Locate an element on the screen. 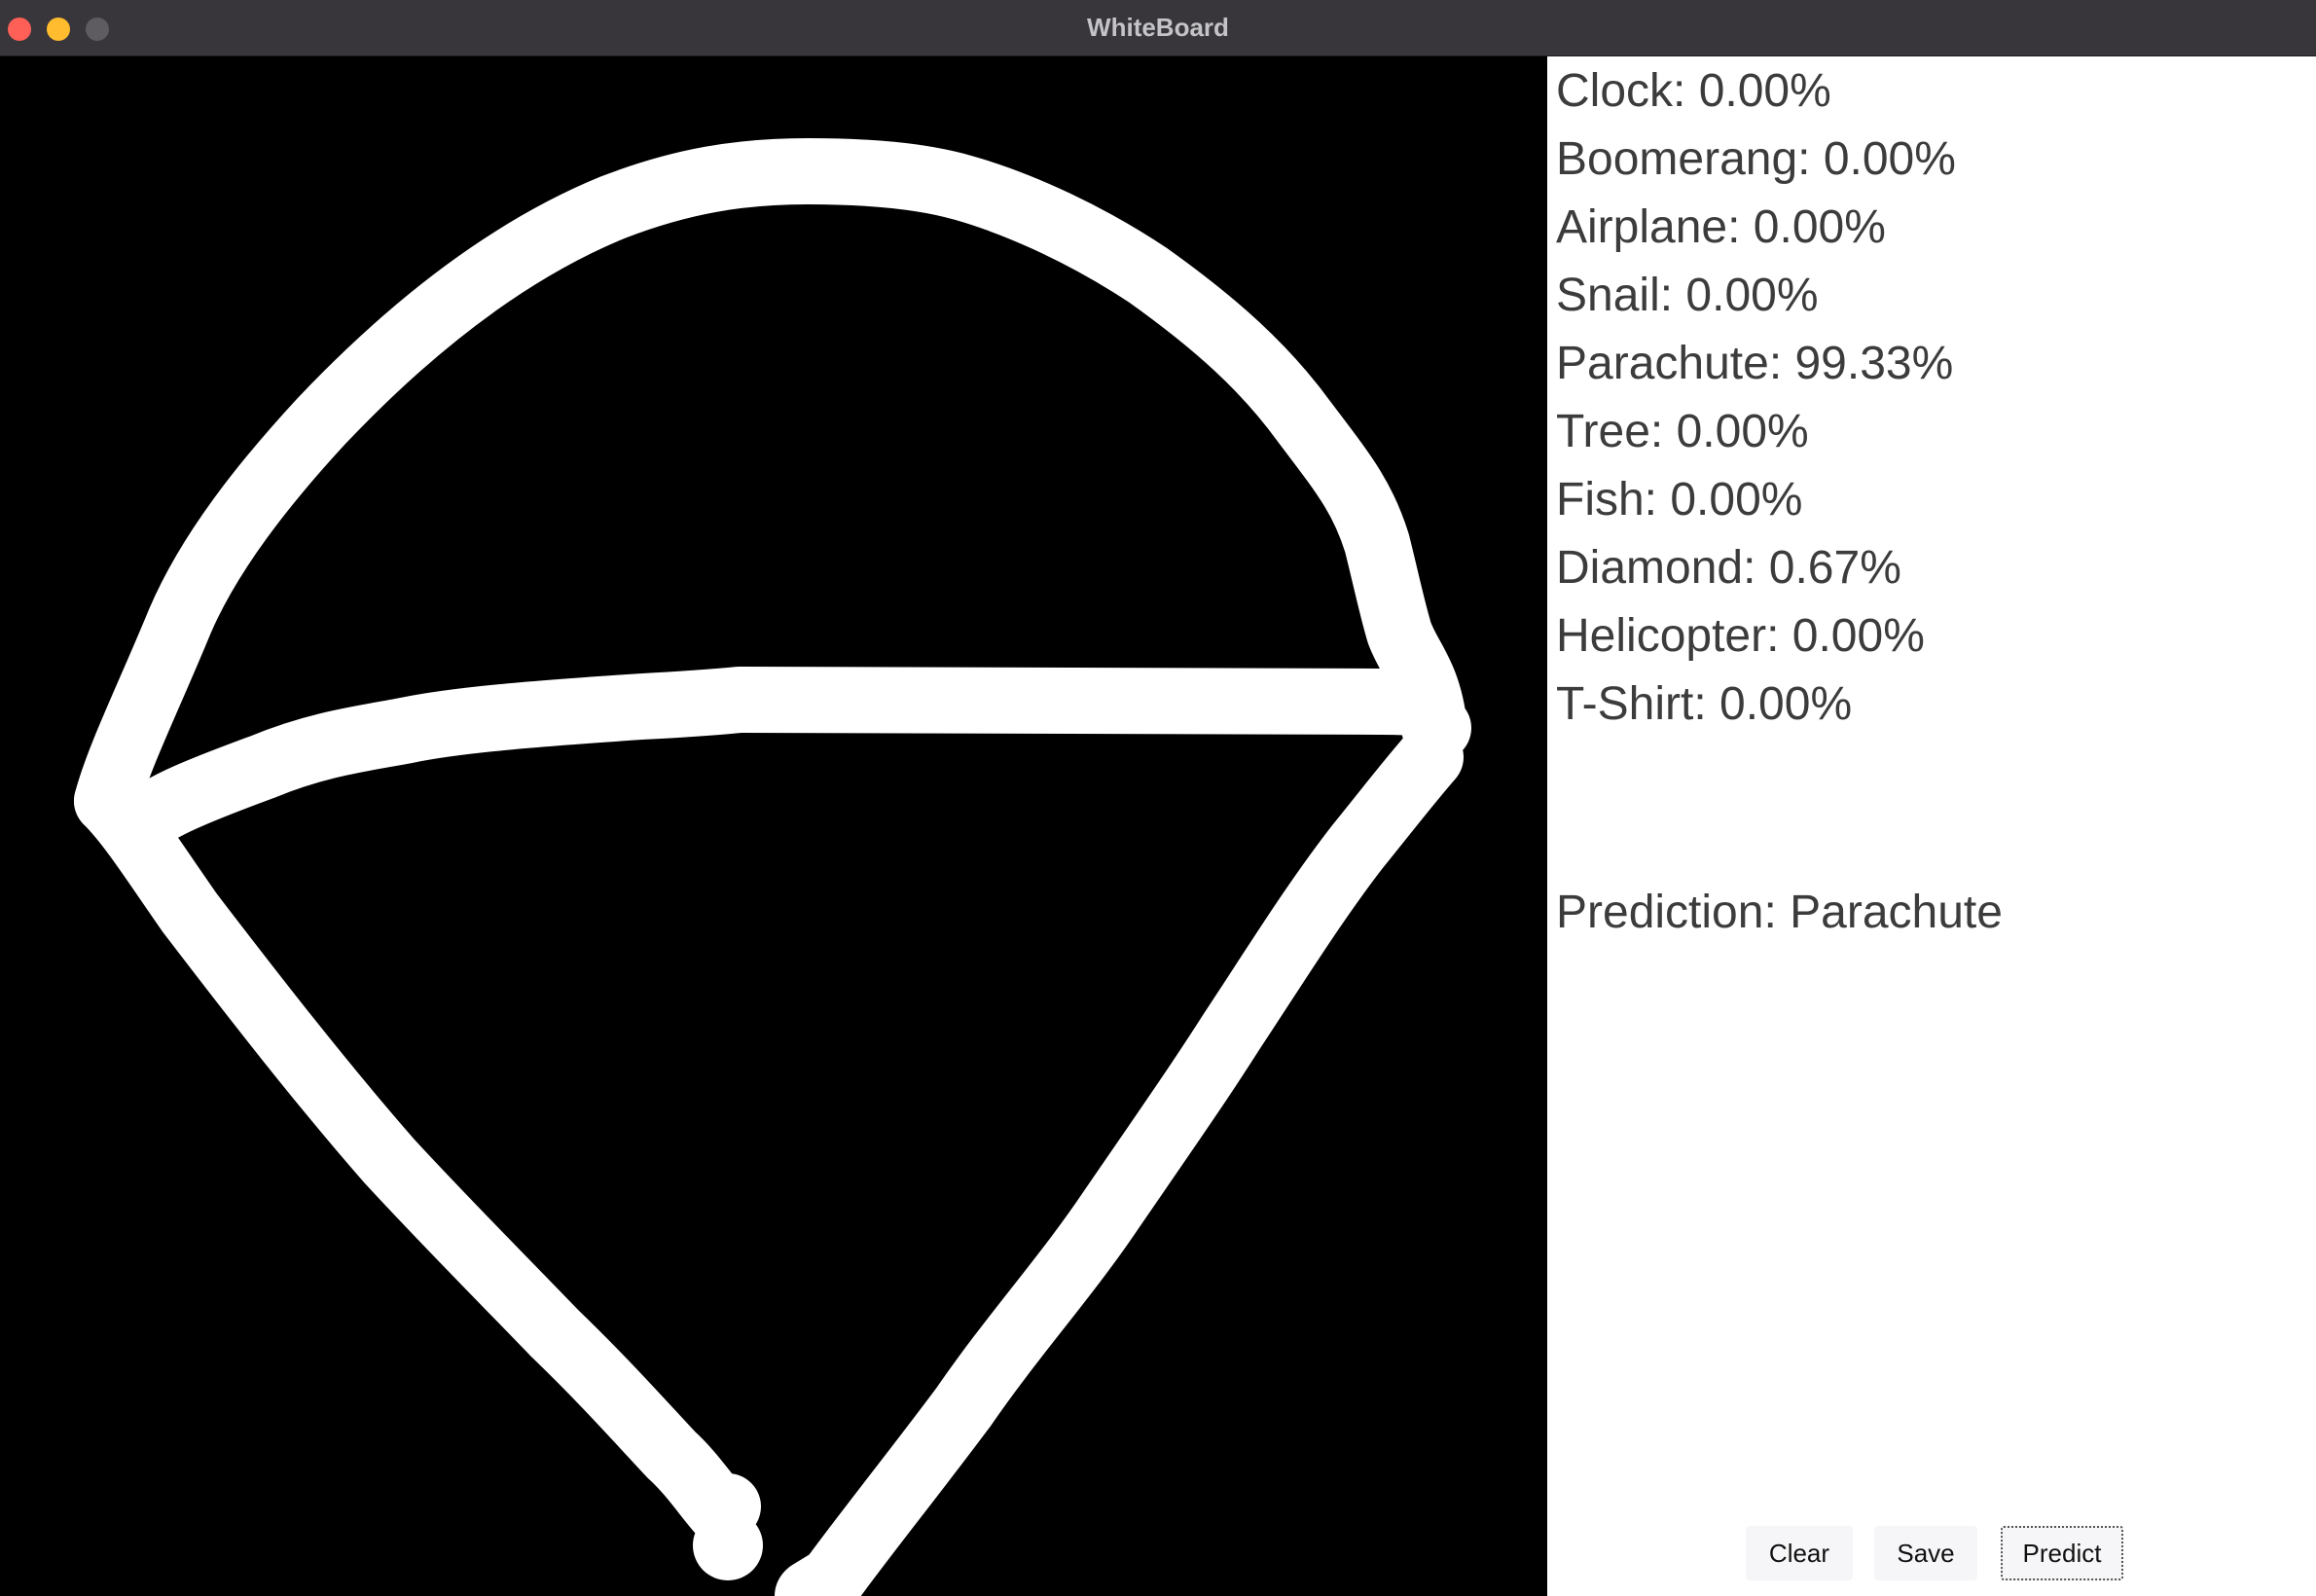 The height and width of the screenshot is (1596, 2316). window-title: WhiteBoard is located at coordinates (1158, 27).